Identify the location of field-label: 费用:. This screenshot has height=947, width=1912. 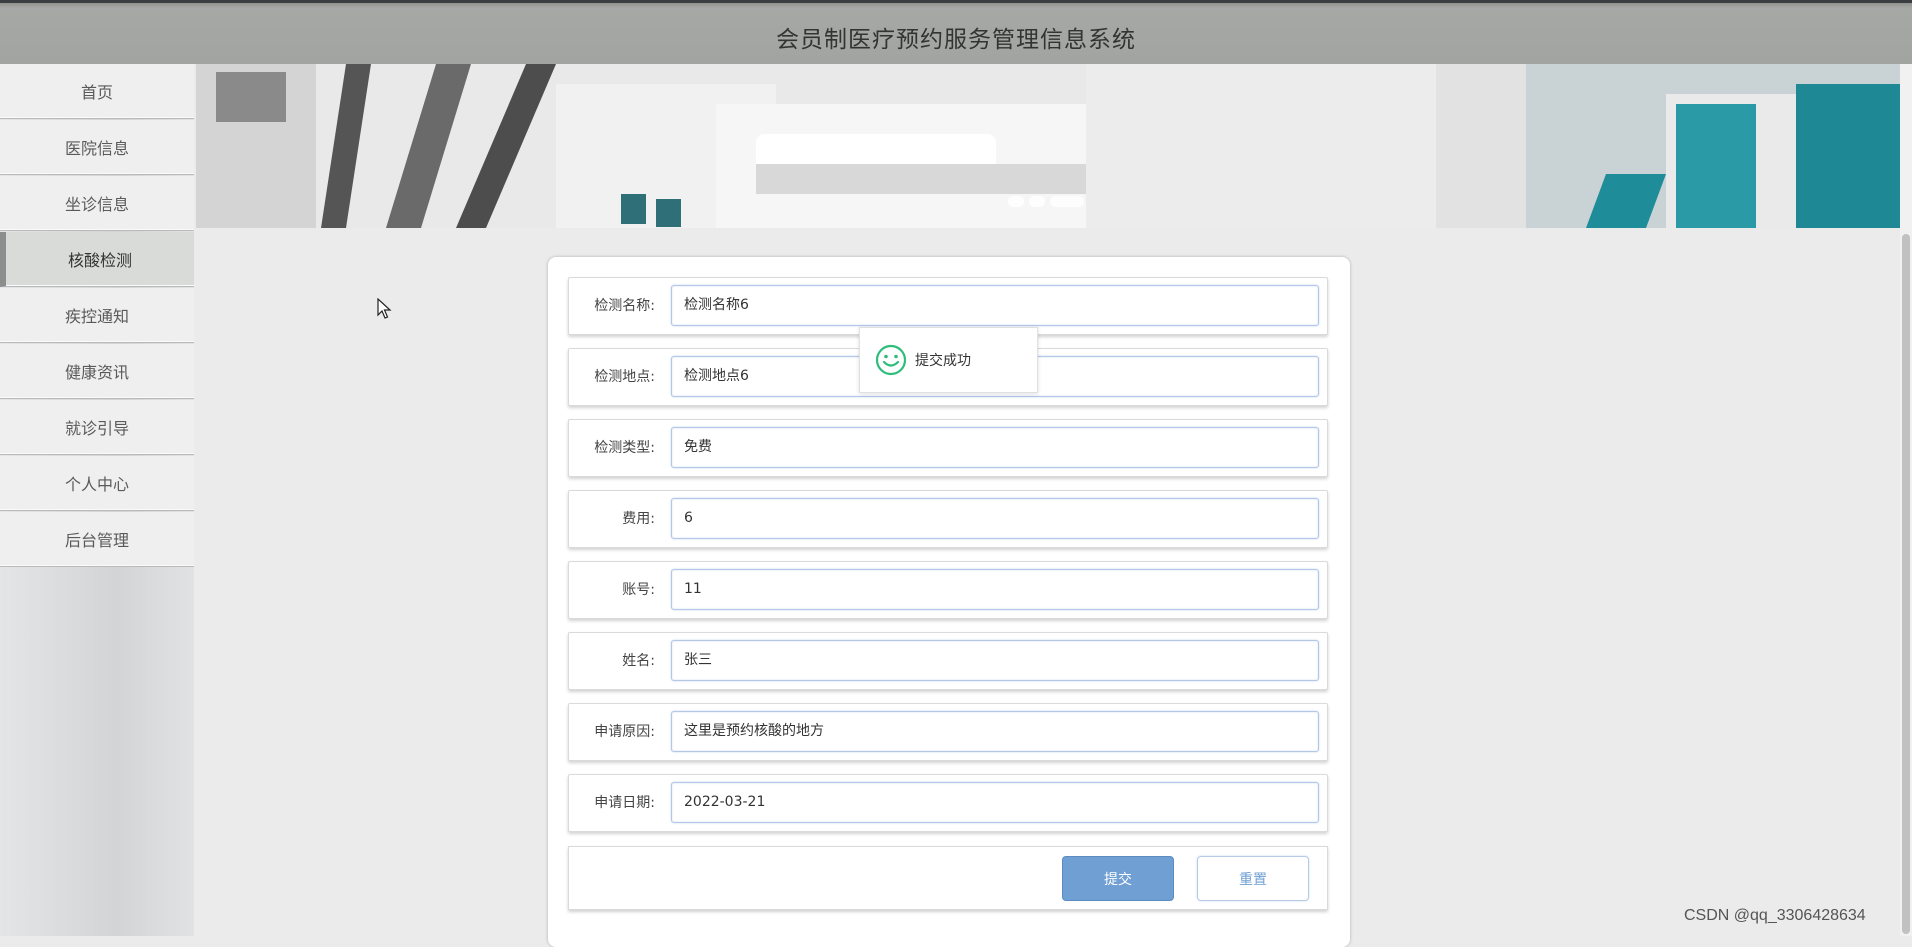
(638, 519).